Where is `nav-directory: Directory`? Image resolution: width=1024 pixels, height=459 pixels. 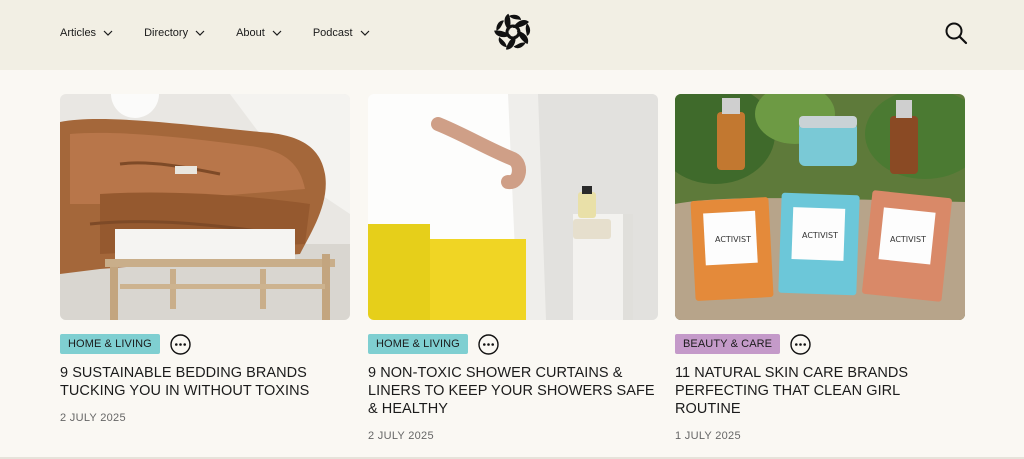
nav-directory: Directory is located at coordinates (175, 33).